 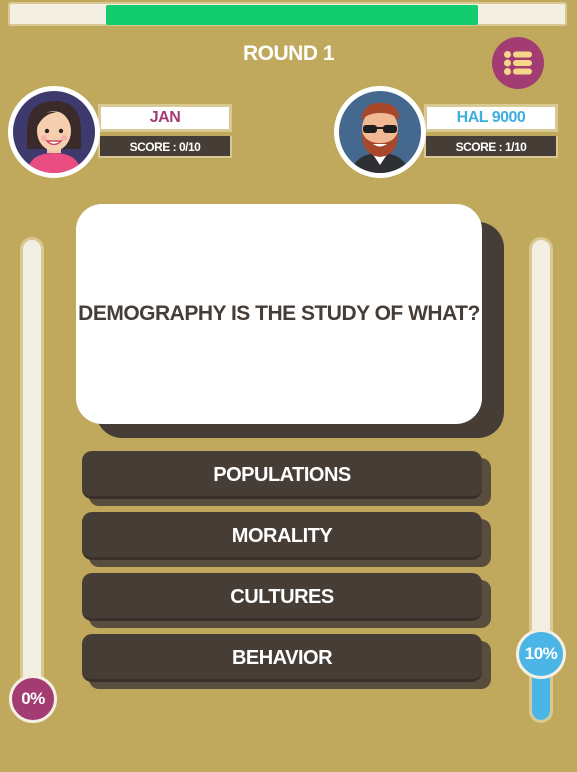 I want to click on menu-button, so click(x=518, y=63).